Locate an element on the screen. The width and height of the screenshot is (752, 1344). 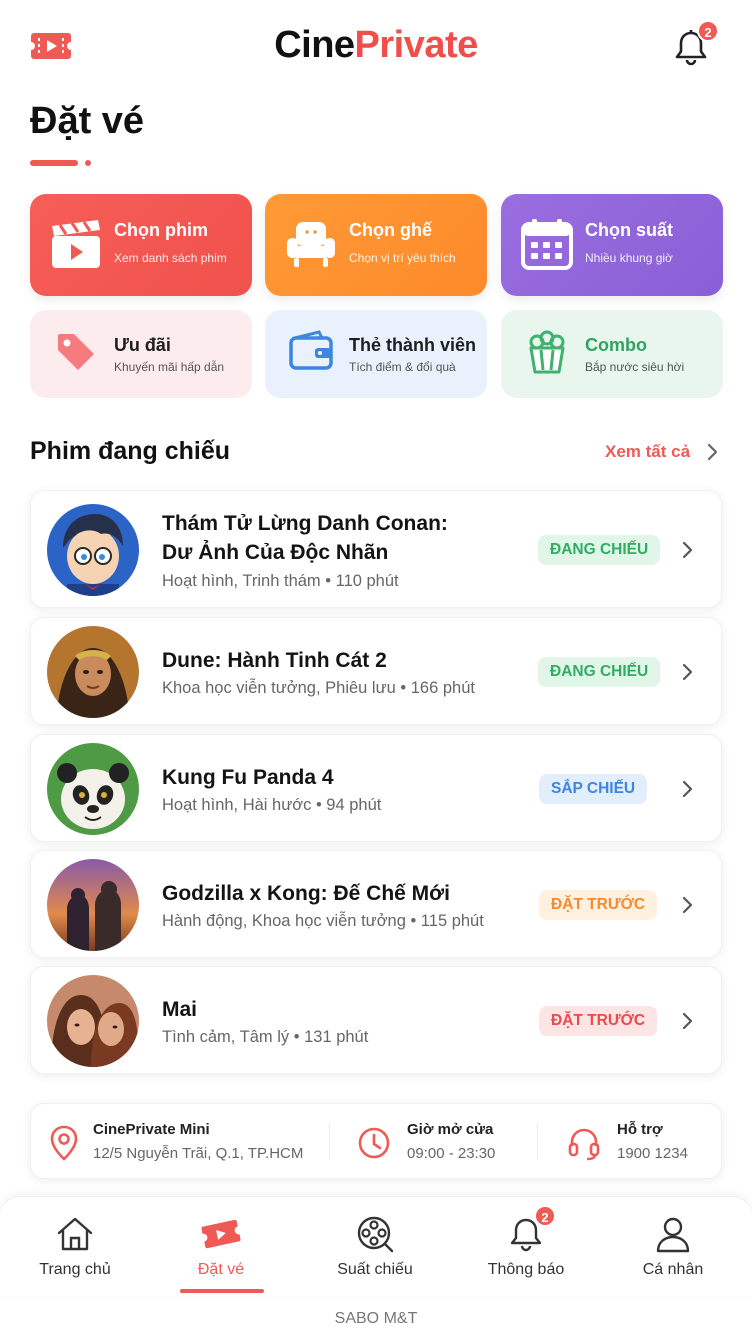
clock-icon is located at coordinates (374, 1143).